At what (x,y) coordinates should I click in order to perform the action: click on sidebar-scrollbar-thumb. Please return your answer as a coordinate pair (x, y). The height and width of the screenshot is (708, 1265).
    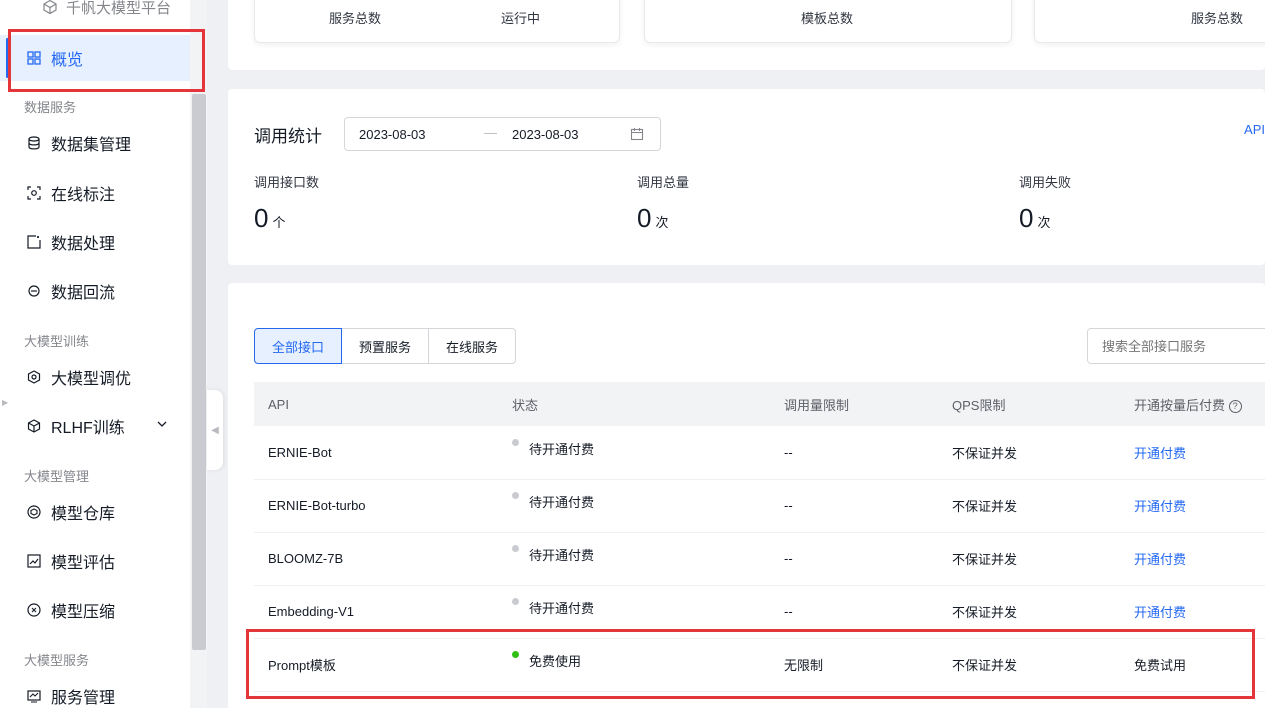
    Looking at the image, I should click on (199, 372).